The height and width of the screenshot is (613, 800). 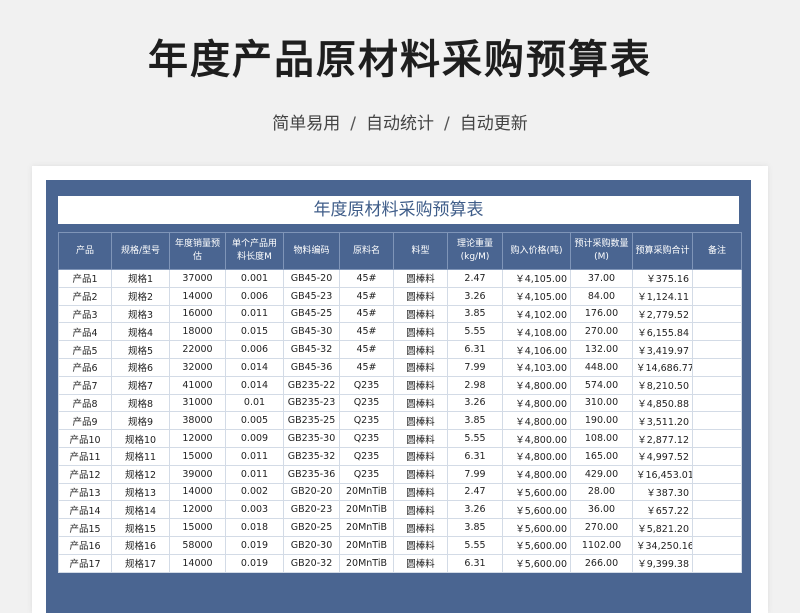 I want to click on table-cell: 31000, so click(x=197, y=403).